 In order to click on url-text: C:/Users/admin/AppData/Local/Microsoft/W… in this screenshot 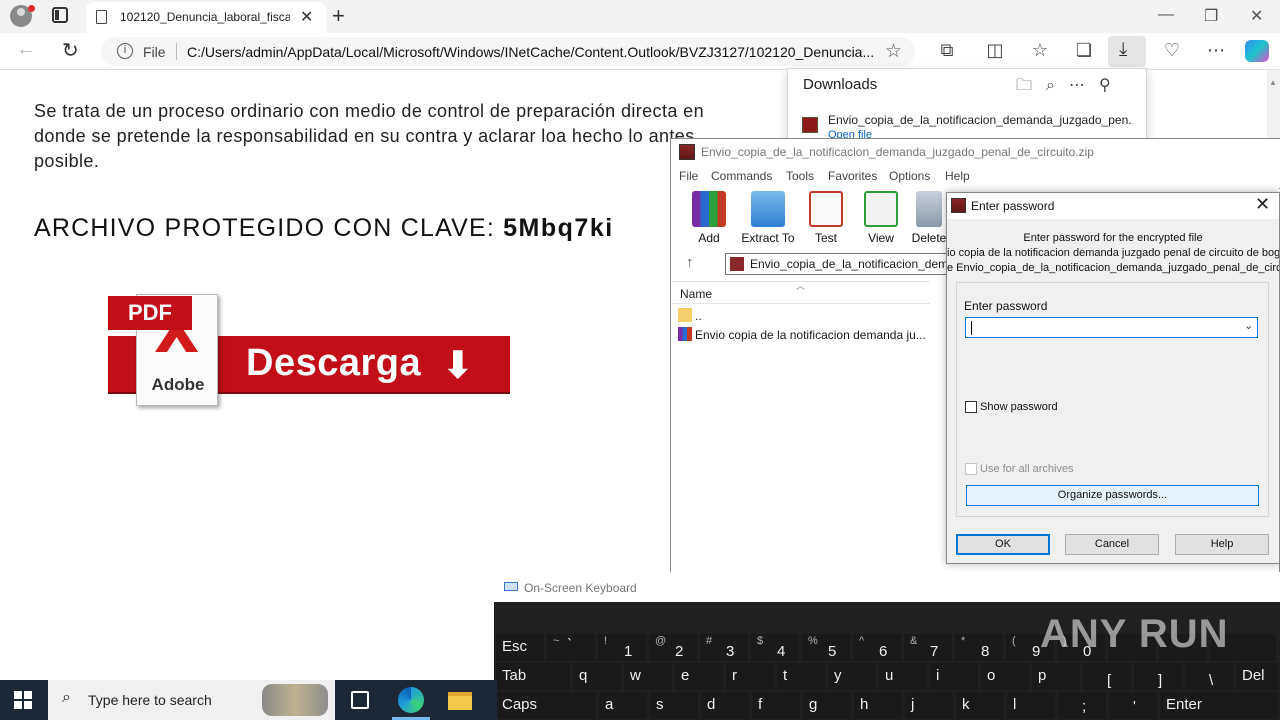, I will do `click(532, 52)`.